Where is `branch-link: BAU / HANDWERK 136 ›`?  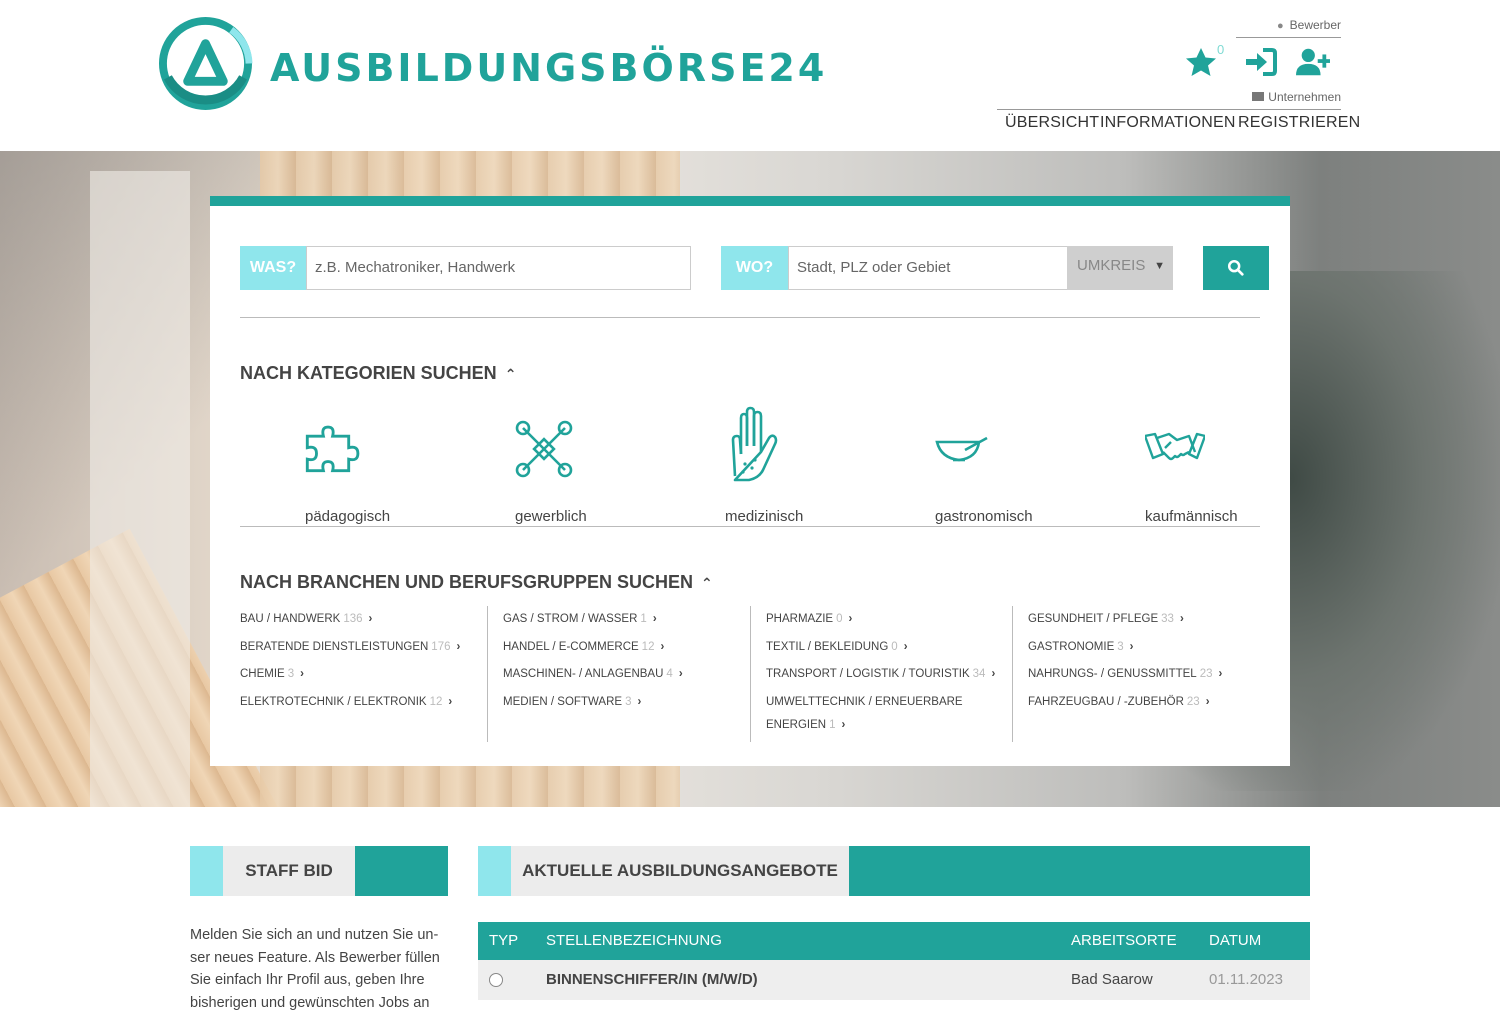 branch-link: BAU / HANDWERK 136 › is located at coordinates (367, 620).